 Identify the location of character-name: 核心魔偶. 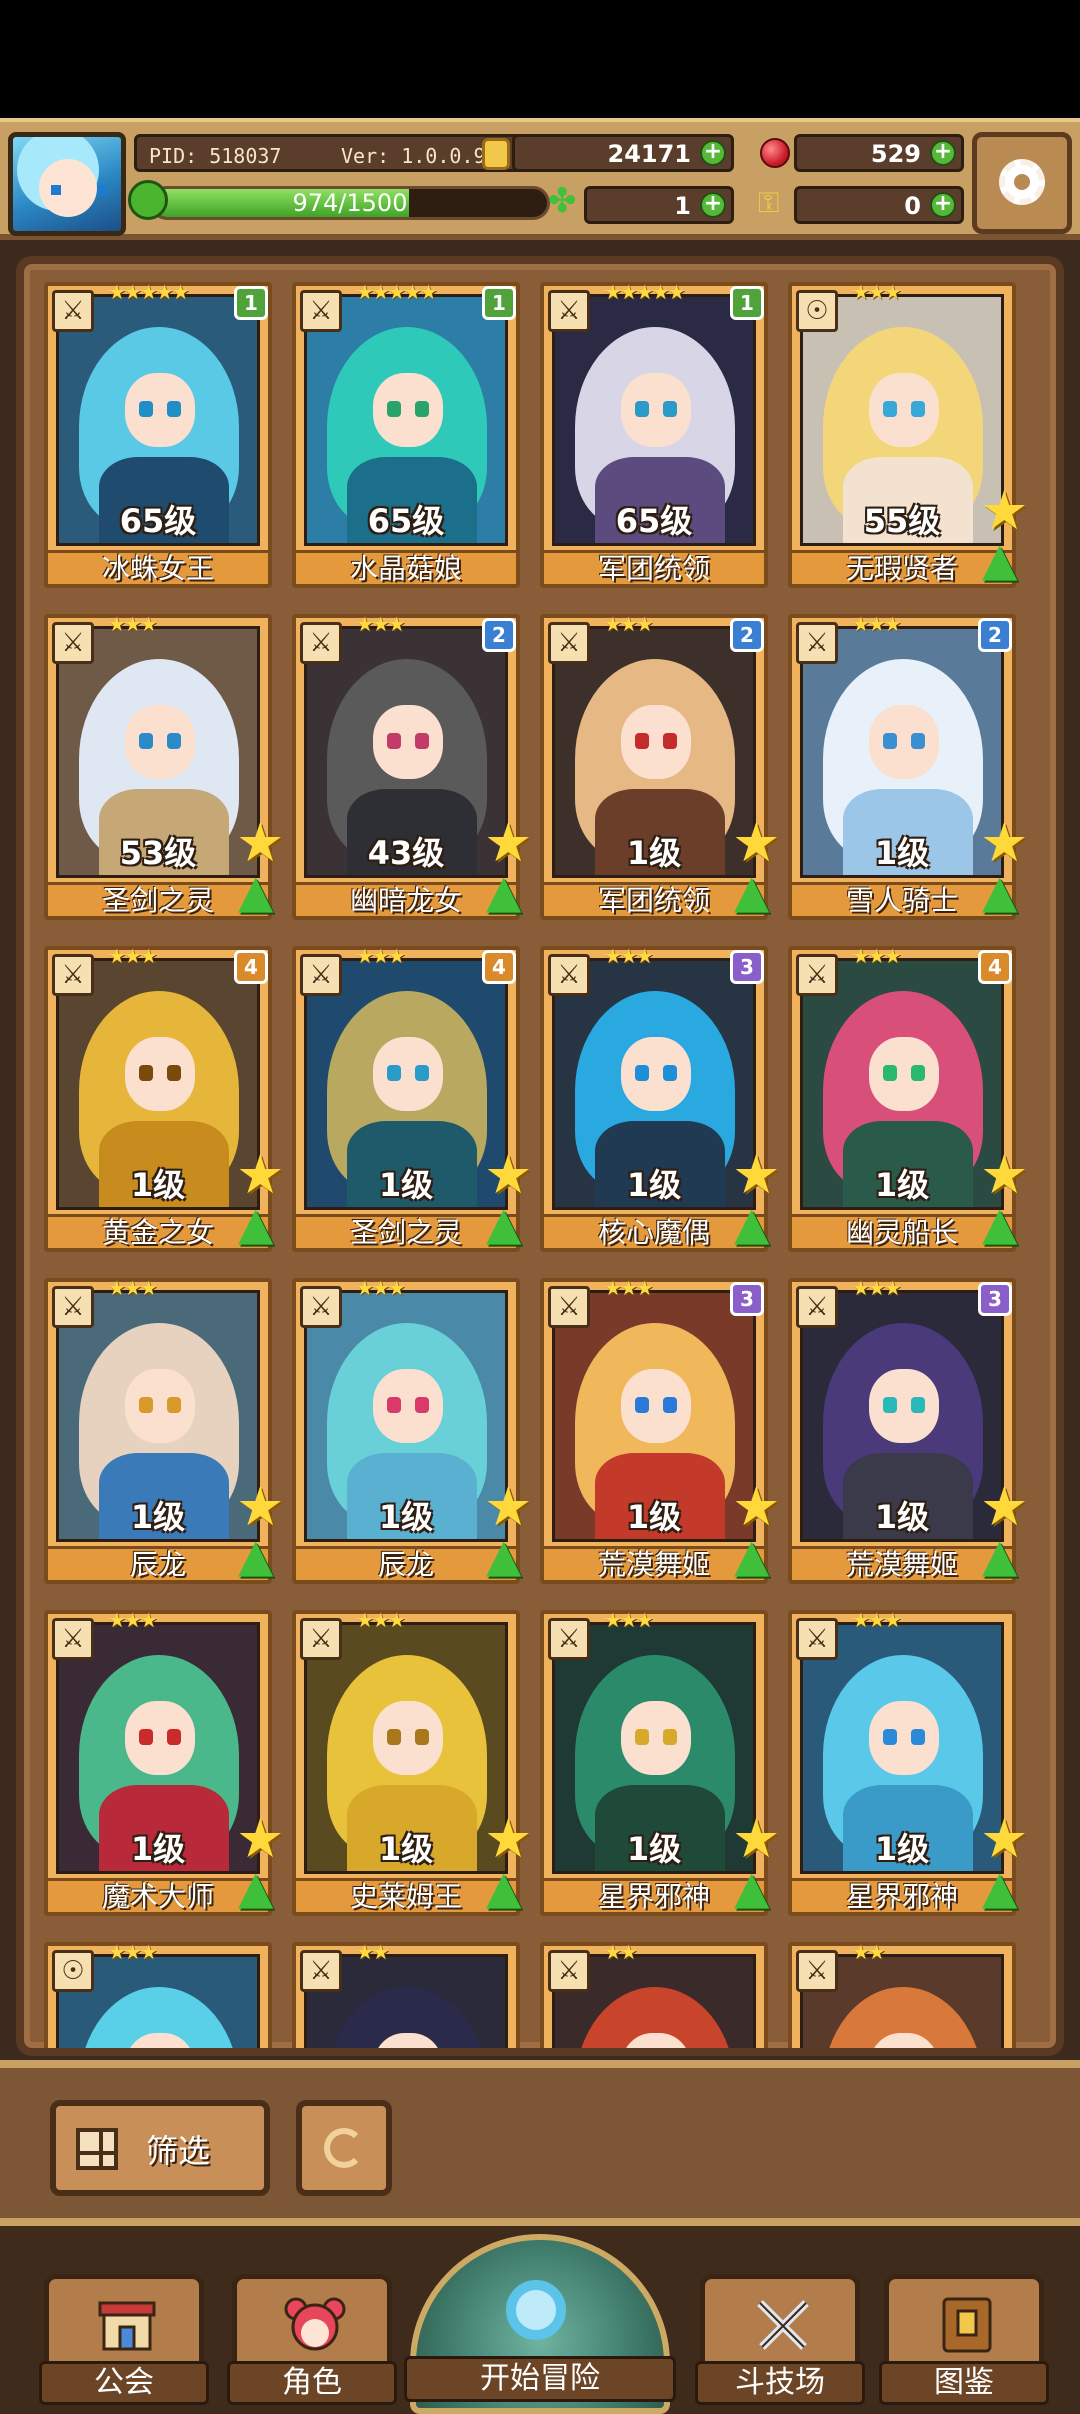
(654, 1231).